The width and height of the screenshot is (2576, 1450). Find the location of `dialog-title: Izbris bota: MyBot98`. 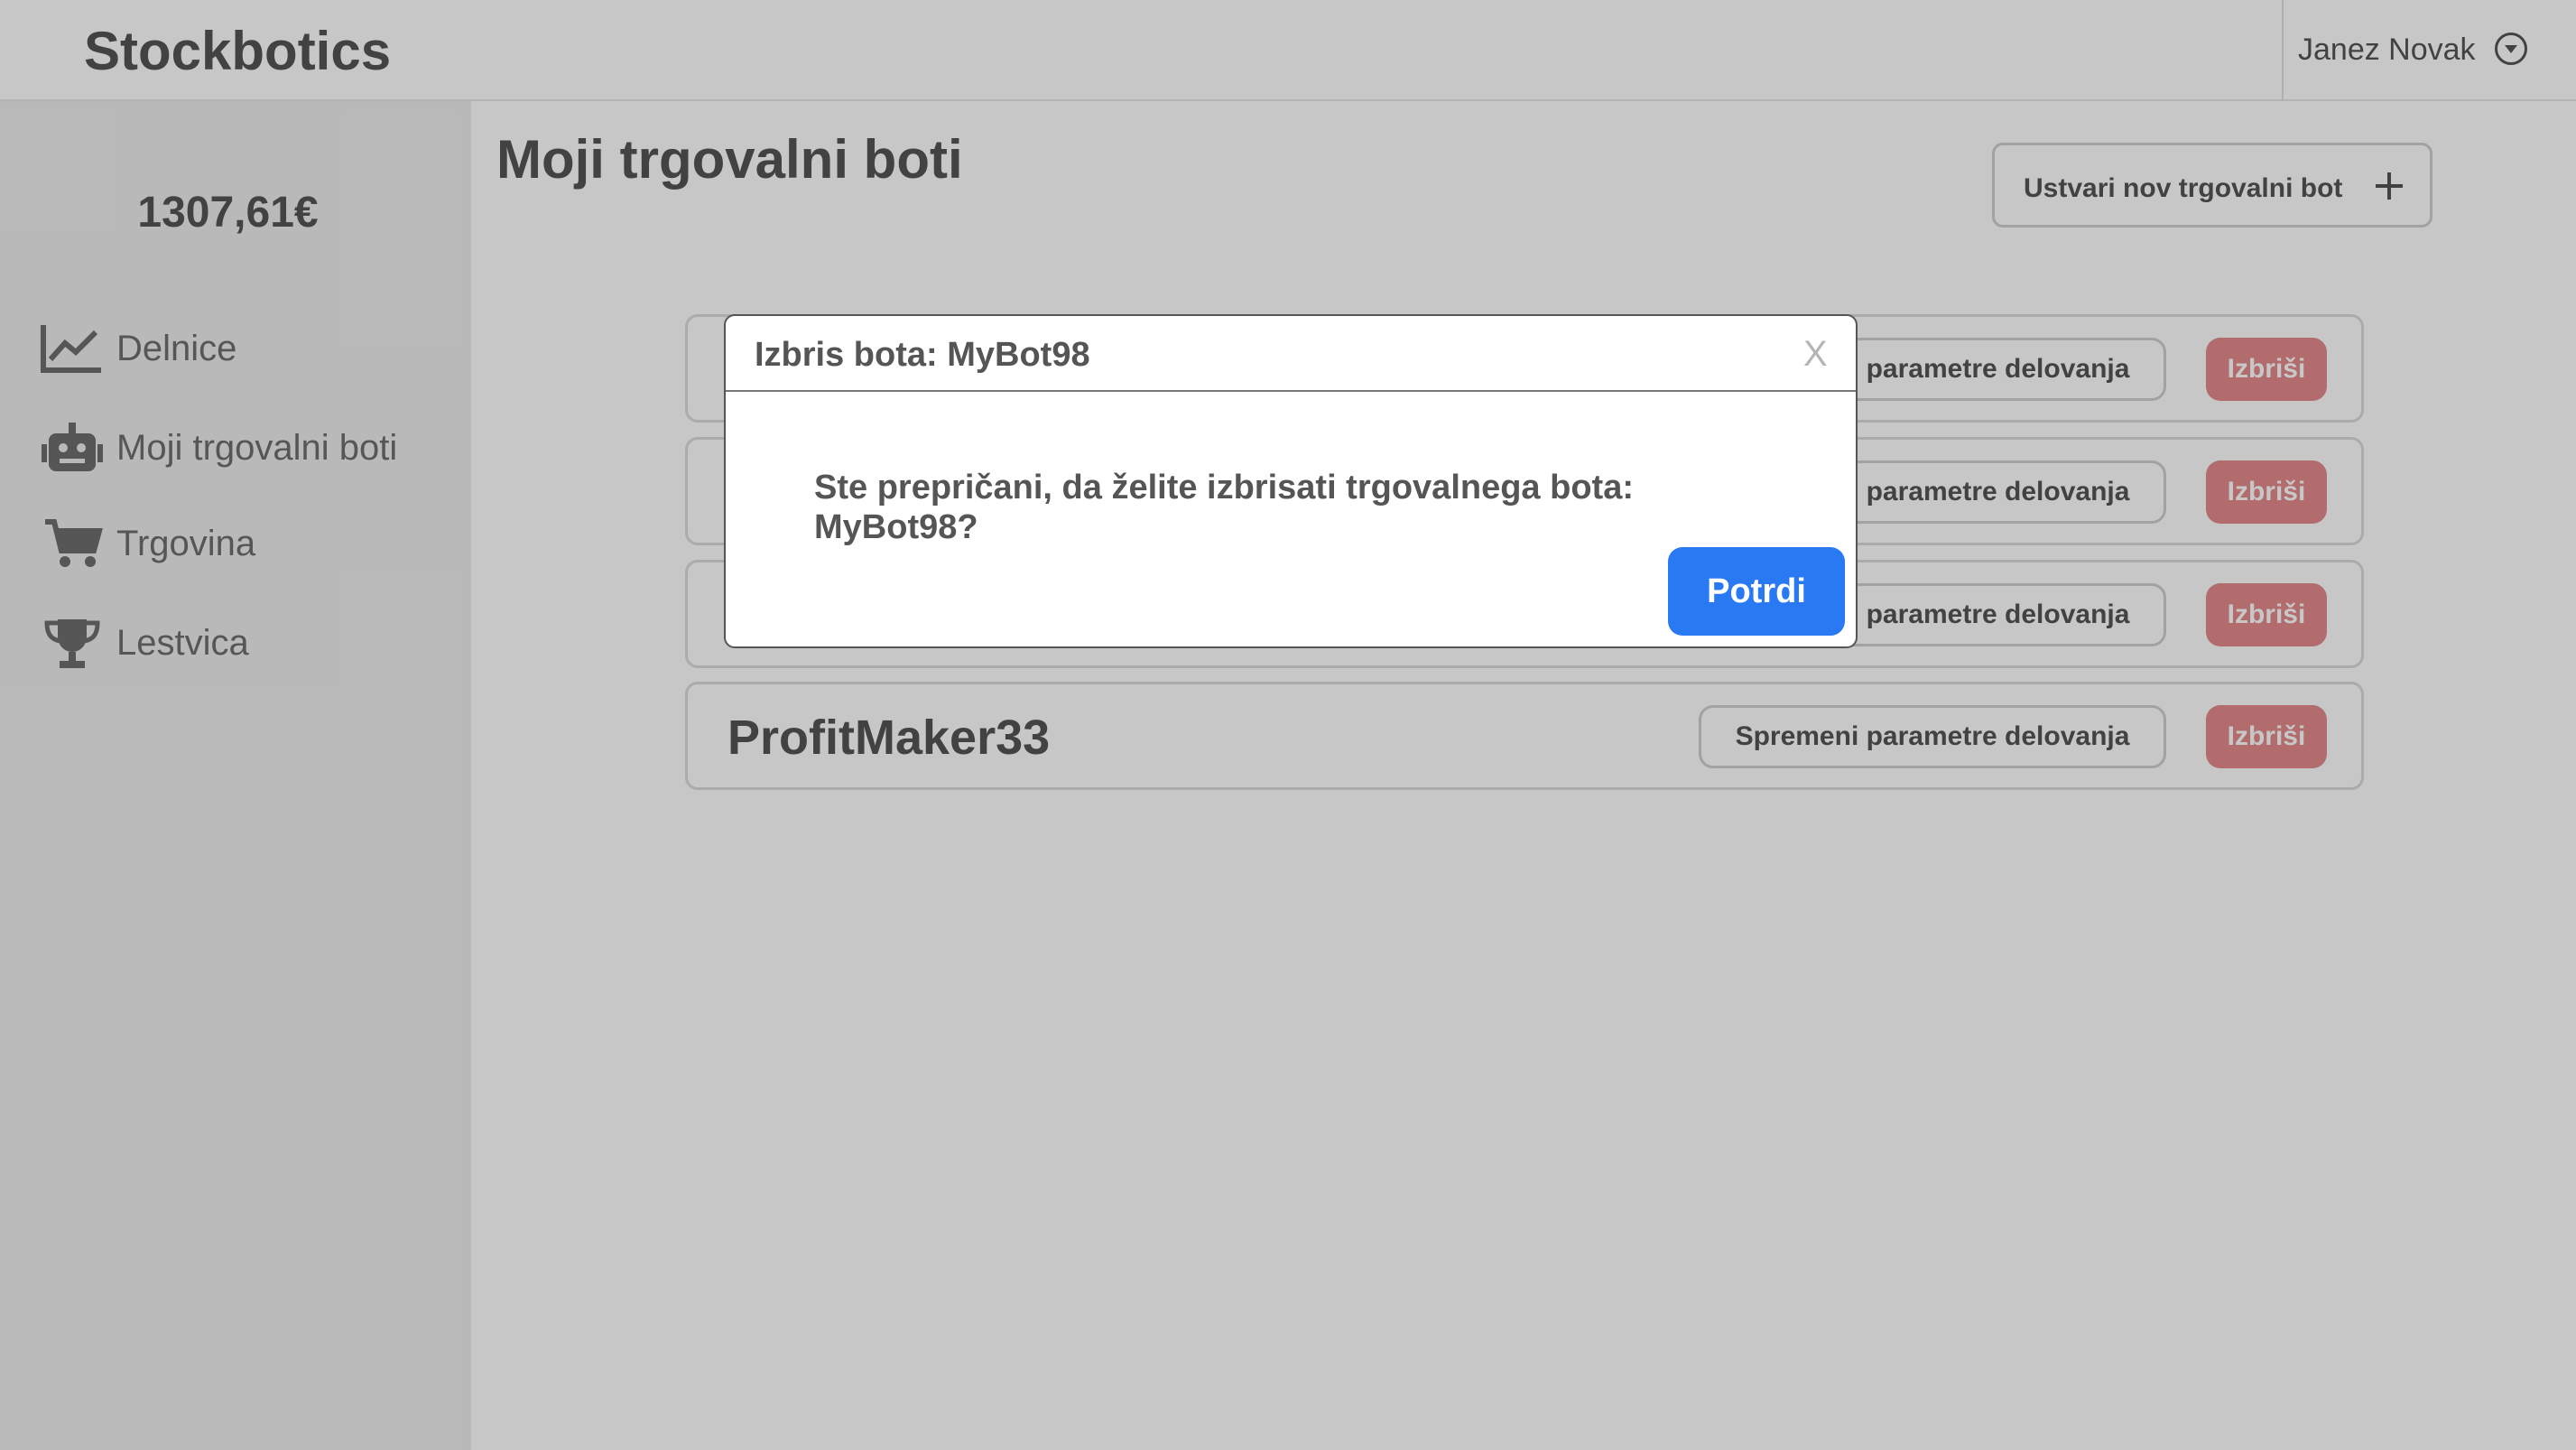

dialog-title: Izbris bota: MyBot98 is located at coordinates (922, 355).